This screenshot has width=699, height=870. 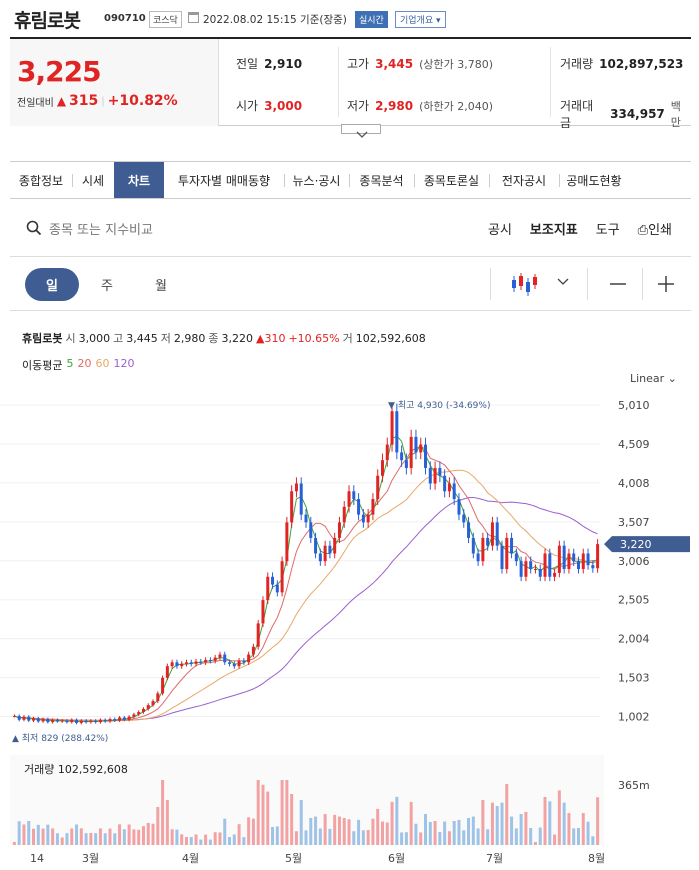 What do you see at coordinates (634, 444) in the screenshot?
I see `y-tick-label: 4,509` at bounding box center [634, 444].